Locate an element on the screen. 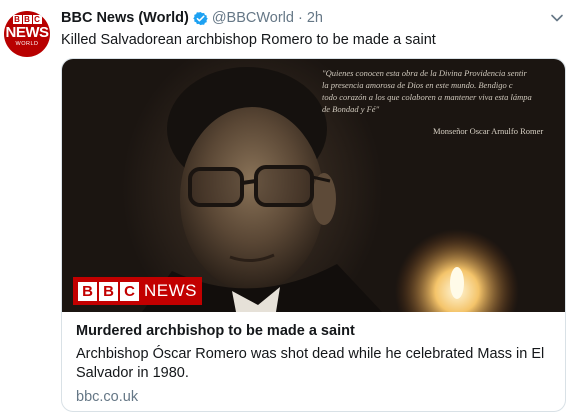  chevron-down-icon is located at coordinates (557, 18).